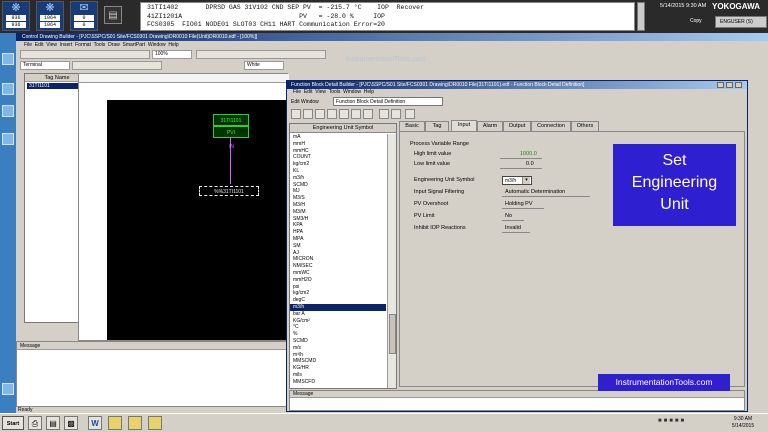 The image size is (768, 432). I want to click on menu-tools: Tools, so click(100, 45).